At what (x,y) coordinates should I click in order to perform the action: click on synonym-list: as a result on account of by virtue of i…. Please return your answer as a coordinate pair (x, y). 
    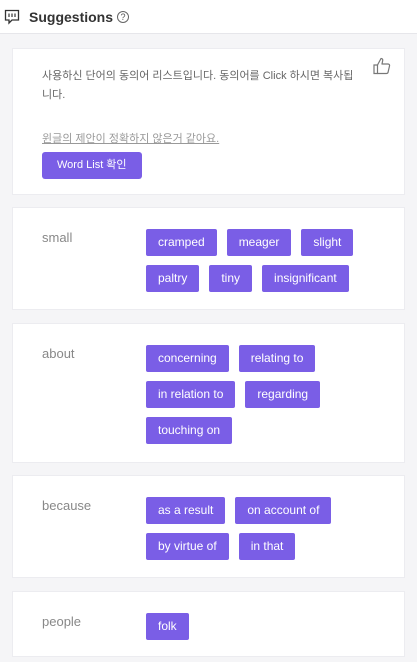
    Looking at the image, I should click on (266, 528).